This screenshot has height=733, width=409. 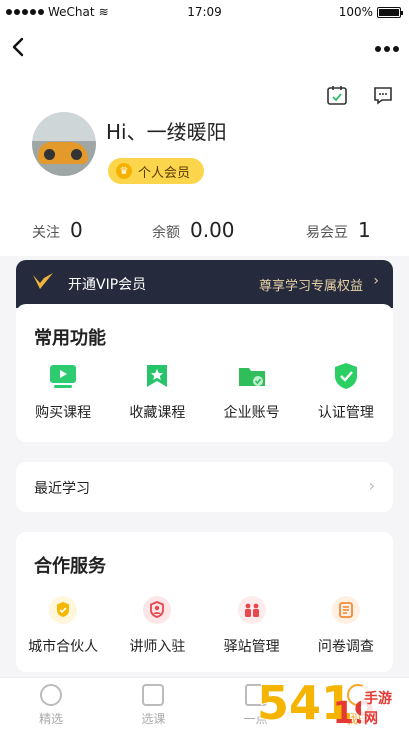 I want to click on service-lecturer: 讲师入驻, so click(x=157, y=625).